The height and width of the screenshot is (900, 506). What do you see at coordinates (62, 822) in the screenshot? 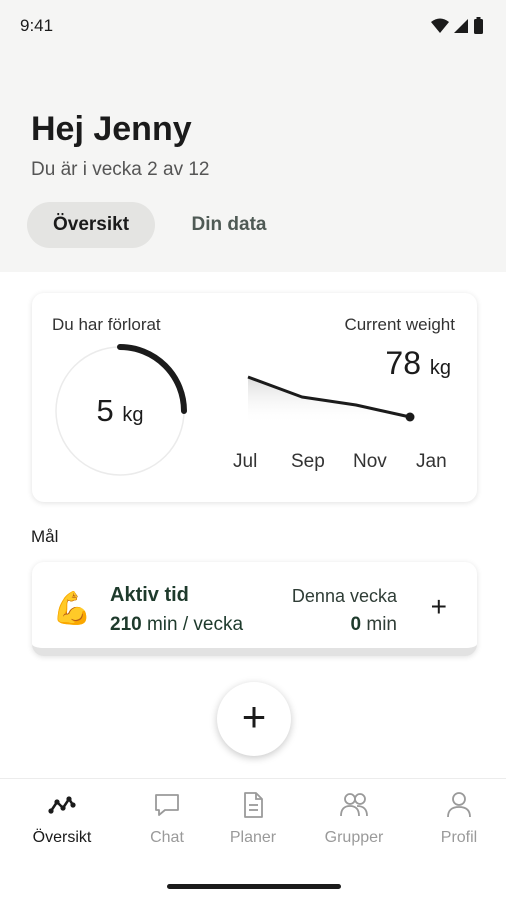
I see `nav-item-oversikt: Översikt` at bounding box center [62, 822].